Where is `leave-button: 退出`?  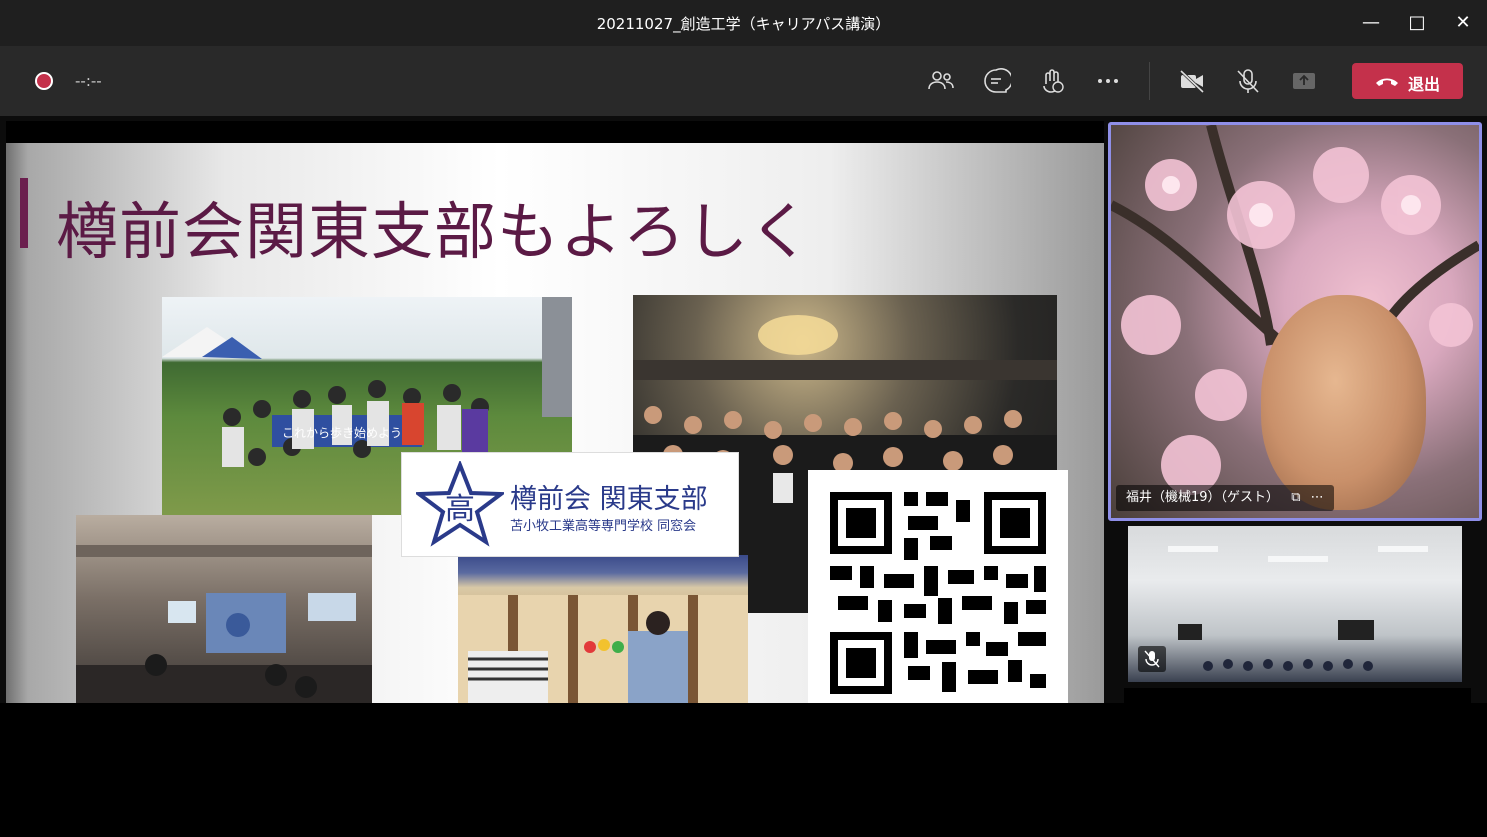 leave-button: 退出 is located at coordinates (1407, 81).